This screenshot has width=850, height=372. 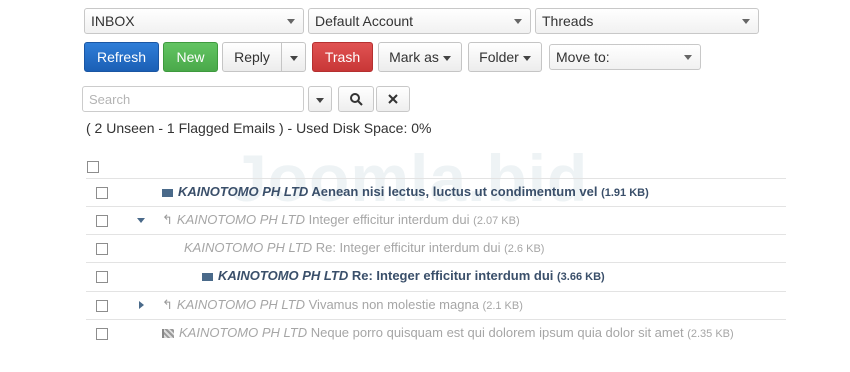 I want to click on message-size: (2.07 KB), so click(x=496, y=221).